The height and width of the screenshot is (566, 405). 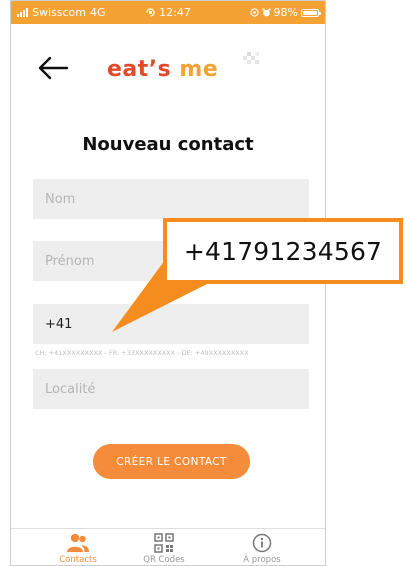 What do you see at coordinates (78, 542) in the screenshot?
I see `contacts-icon` at bounding box center [78, 542].